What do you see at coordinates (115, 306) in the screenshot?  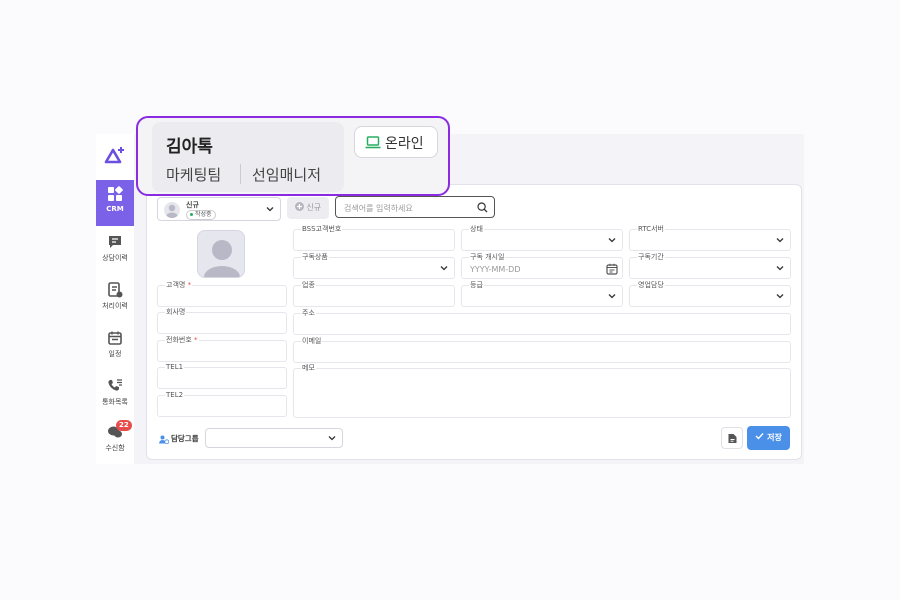 I see `sidebar-item-label: 처리이력` at bounding box center [115, 306].